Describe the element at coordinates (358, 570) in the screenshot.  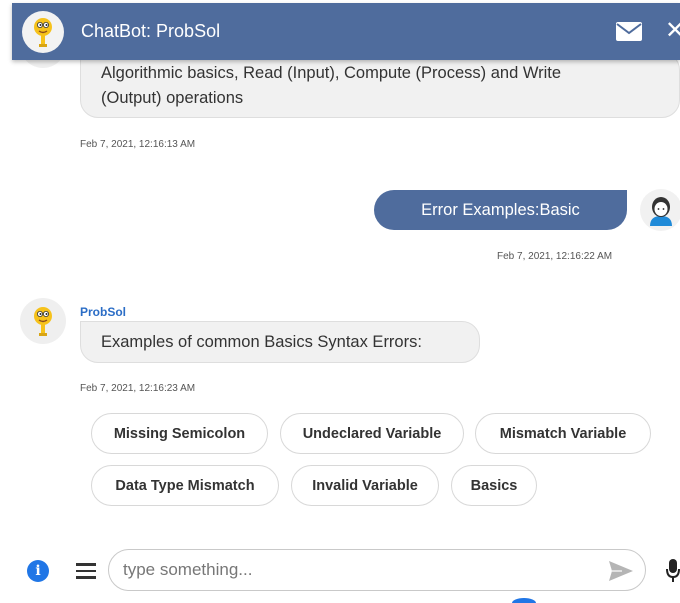
I see `message-input` at that location.